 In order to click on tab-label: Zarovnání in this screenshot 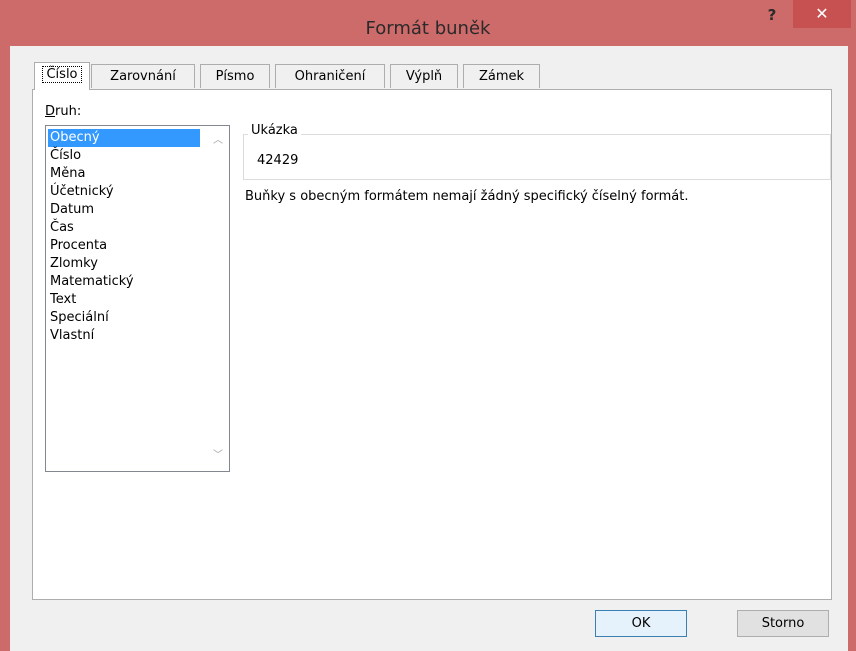, I will do `click(143, 76)`.